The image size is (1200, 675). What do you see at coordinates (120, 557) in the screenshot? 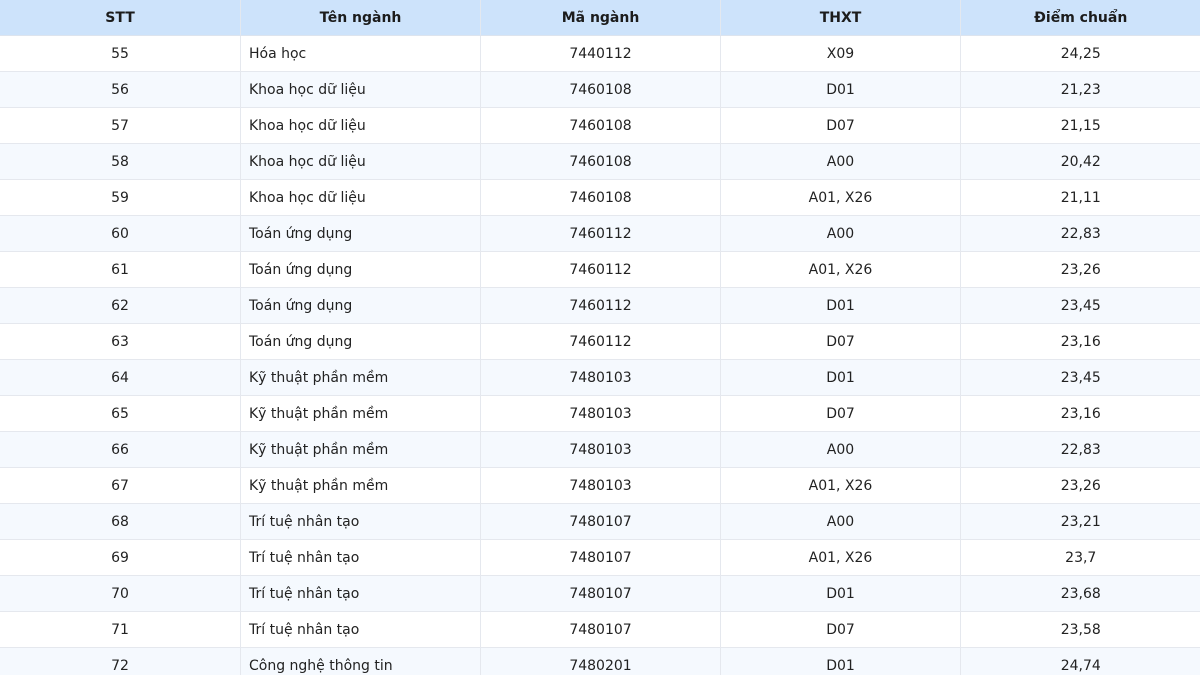
I see `cell-stt: 69` at bounding box center [120, 557].